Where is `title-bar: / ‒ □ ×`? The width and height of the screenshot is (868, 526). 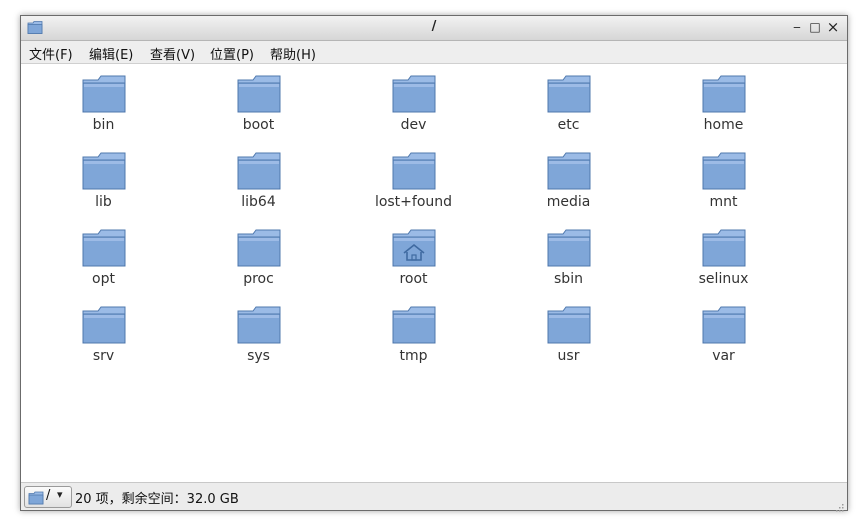
title-bar: / ‒ □ × is located at coordinates (434, 28).